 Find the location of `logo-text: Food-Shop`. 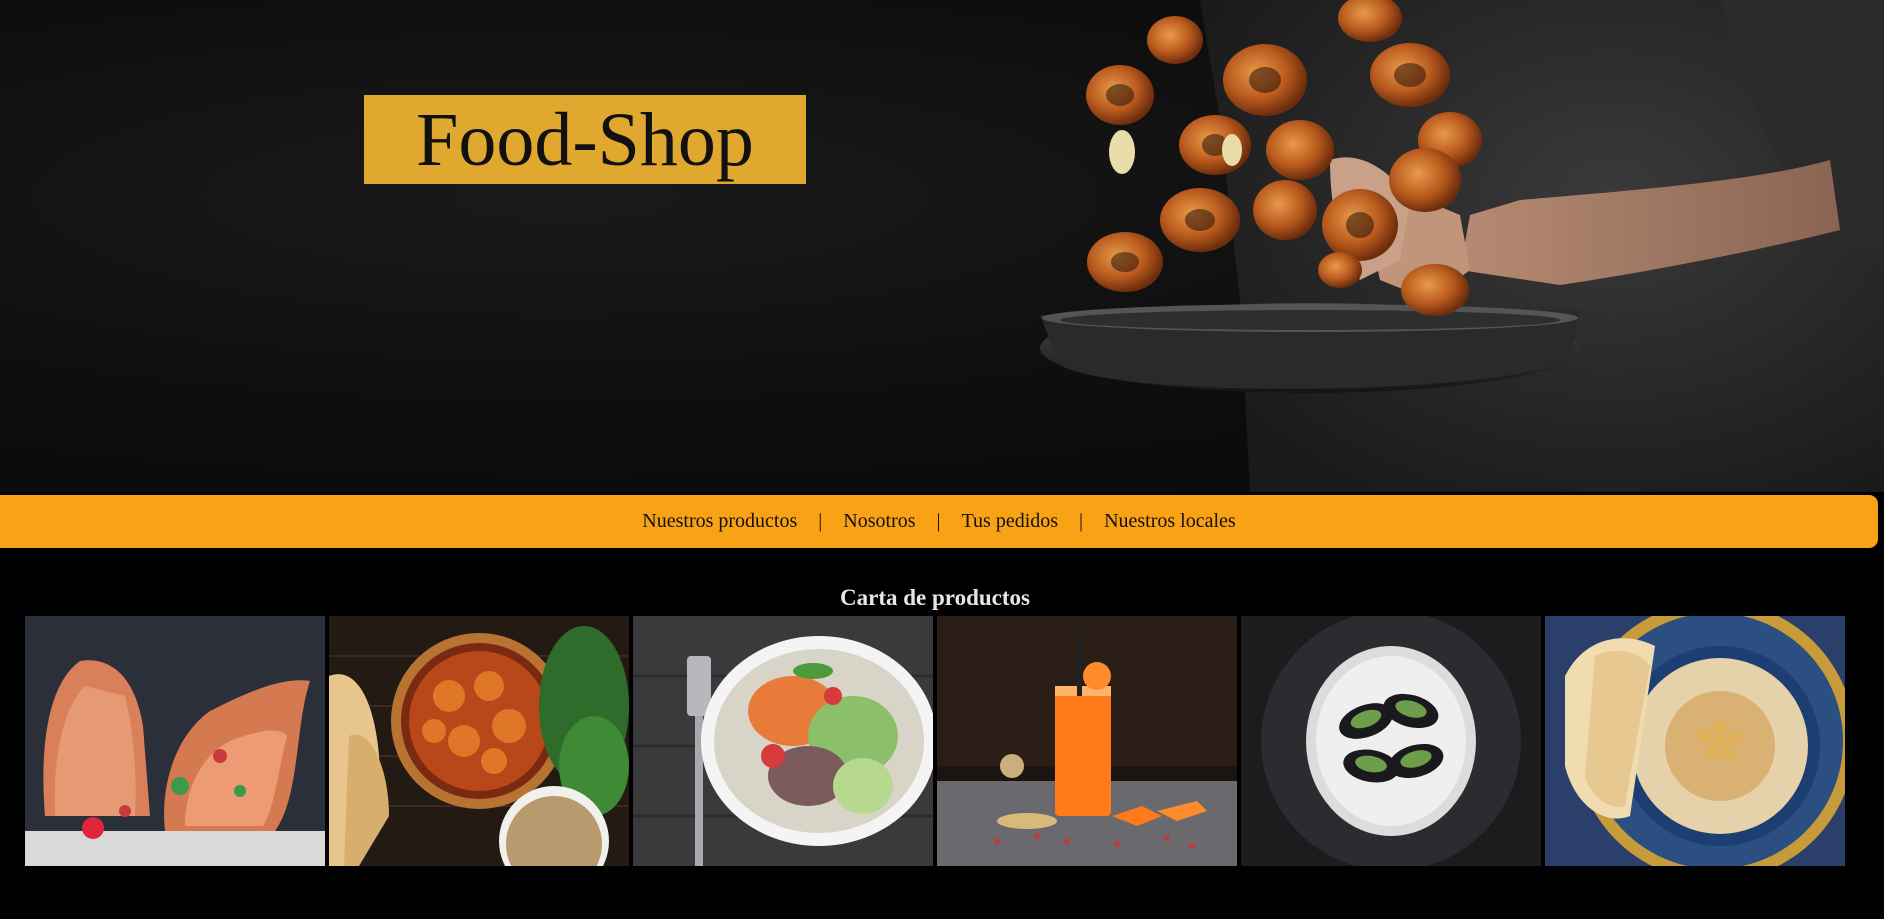

logo-text: Food-Shop is located at coordinates (585, 139).